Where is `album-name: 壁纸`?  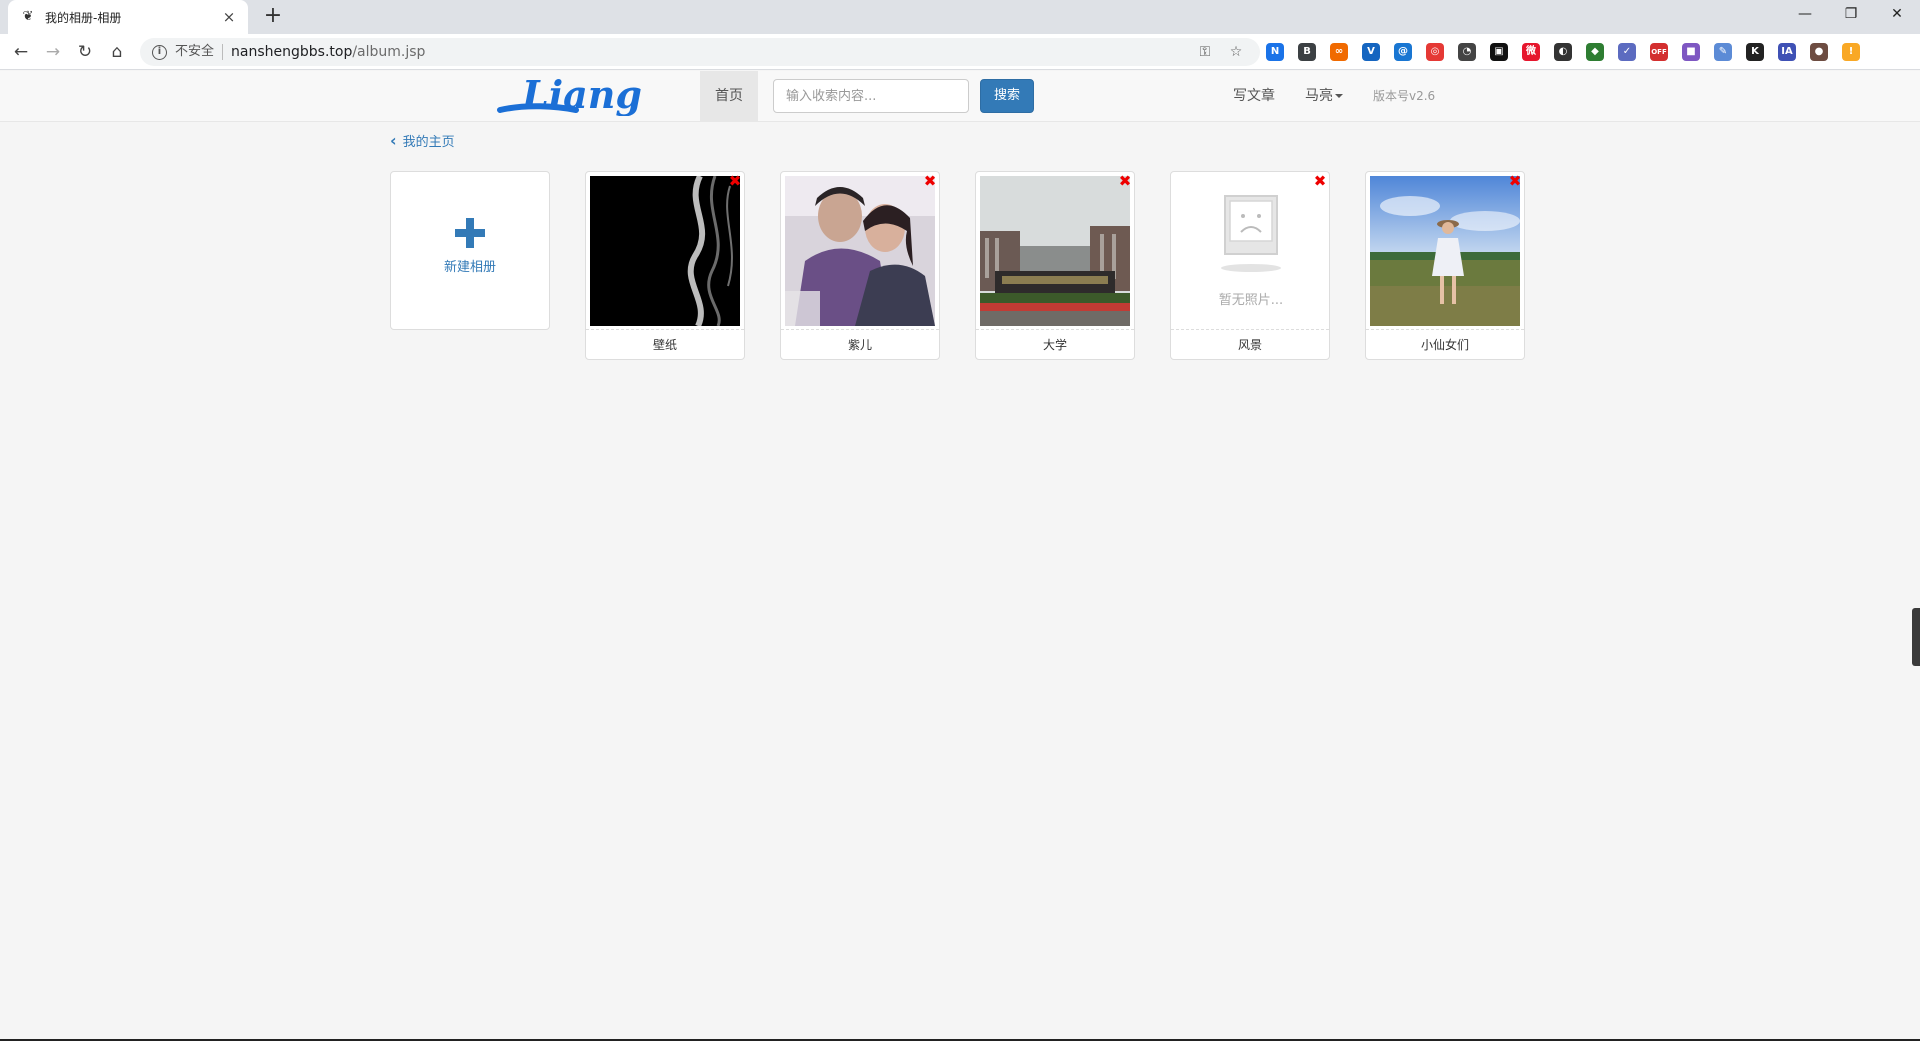 album-name: 壁纸 is located at coordinates (665, 344).